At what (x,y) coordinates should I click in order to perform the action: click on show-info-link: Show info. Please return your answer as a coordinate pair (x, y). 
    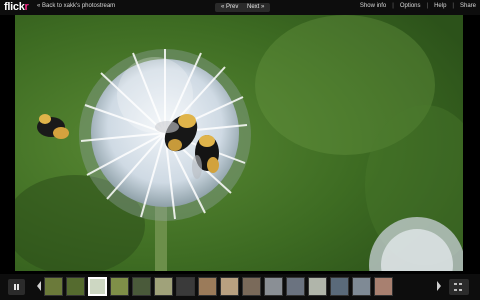
    Looking at the image, I should click on (373, 6).